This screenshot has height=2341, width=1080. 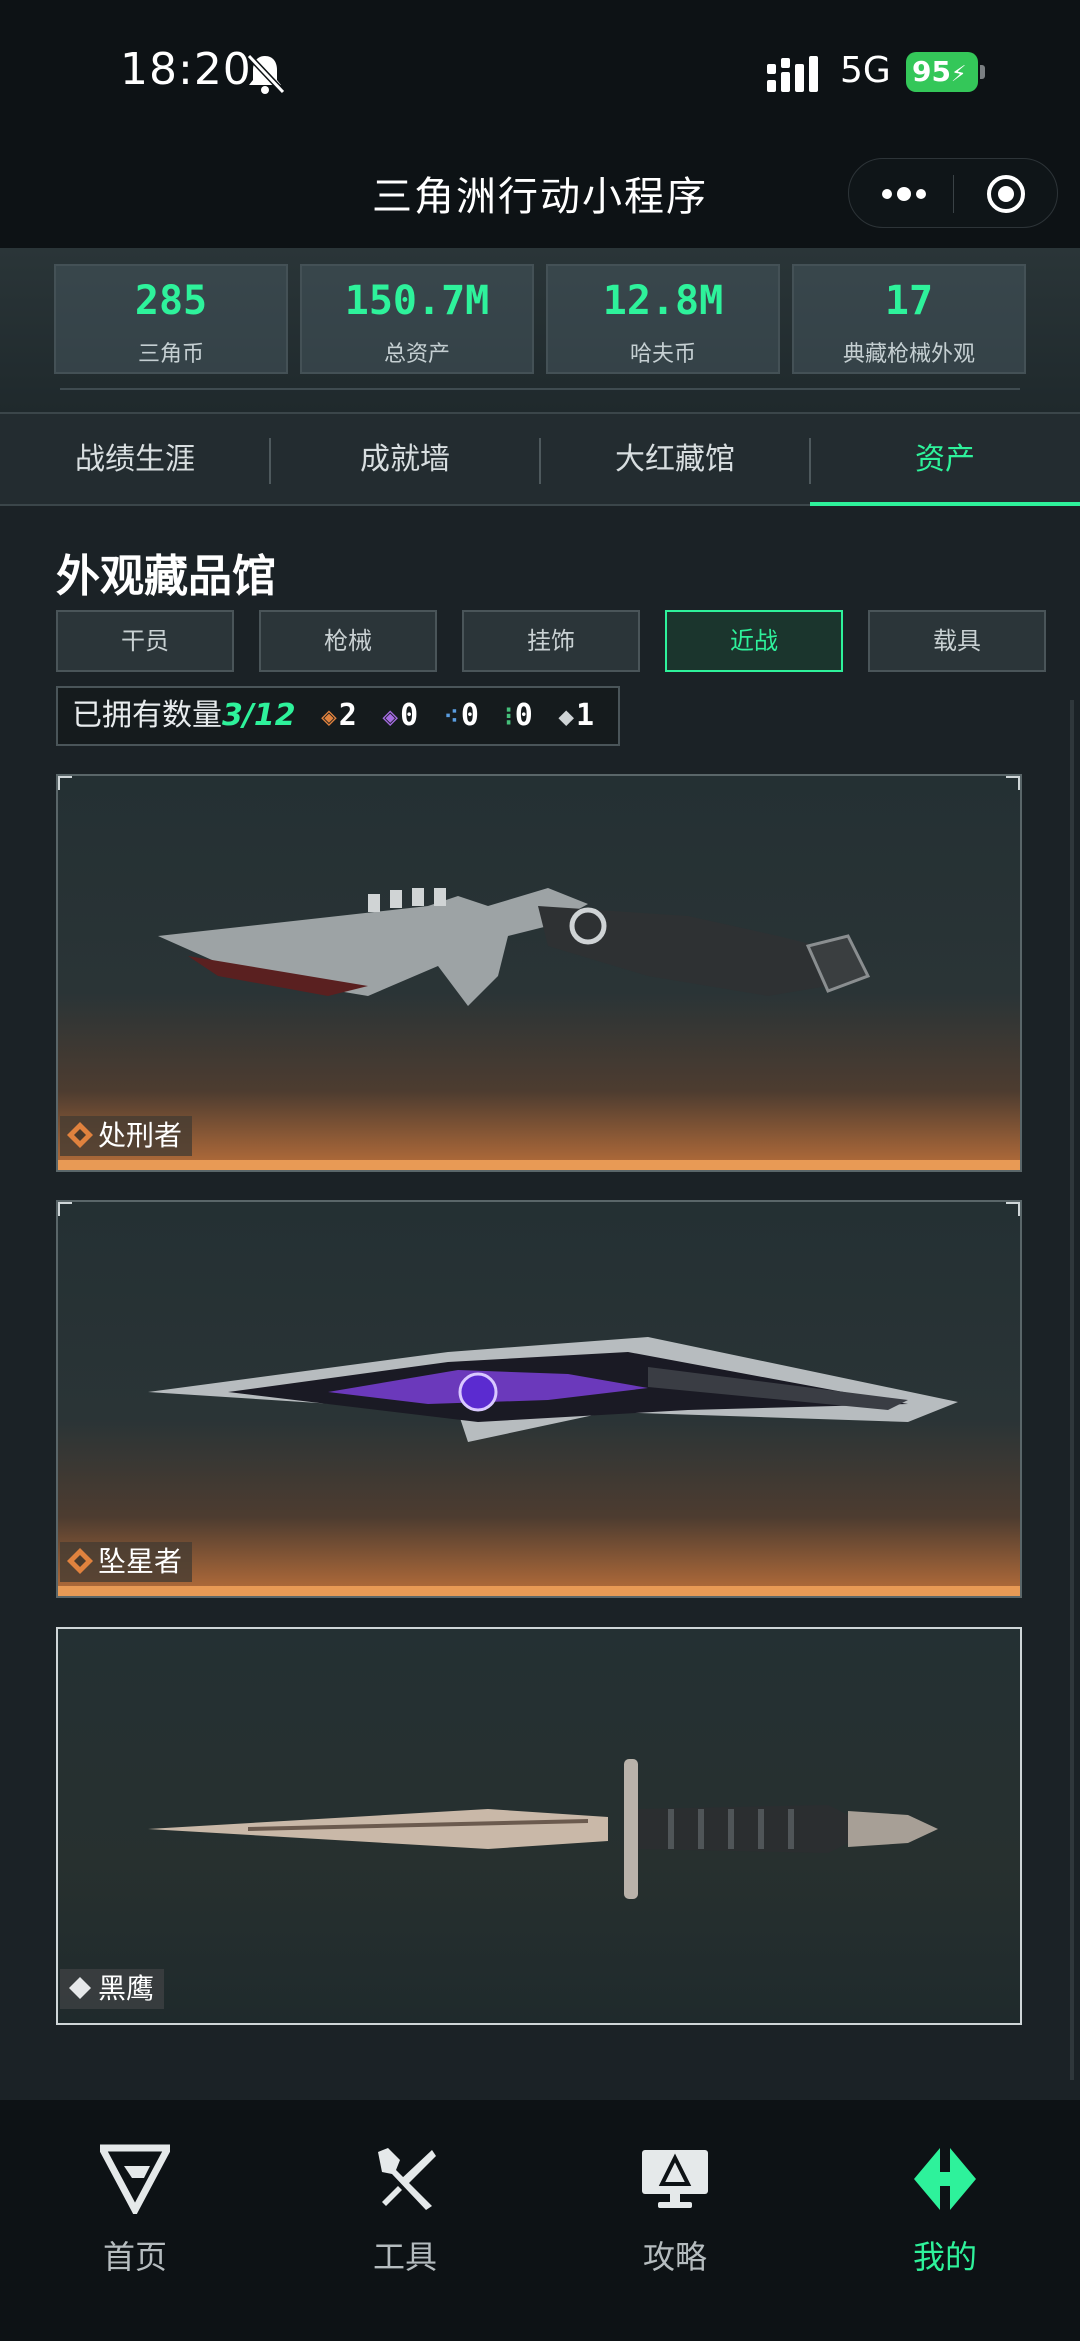 I want to click on stat-card-haf-coins: 12.8M 哈夫币, so click(x=663, y=319).